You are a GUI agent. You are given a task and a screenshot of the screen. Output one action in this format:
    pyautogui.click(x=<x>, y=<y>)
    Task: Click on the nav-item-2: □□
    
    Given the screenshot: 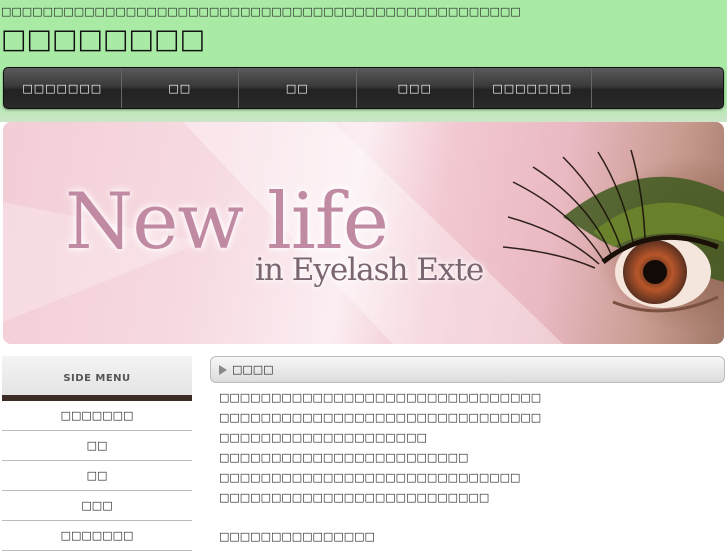 What is the action you would take?
    pyautogui.click(x=180, y=88)
    